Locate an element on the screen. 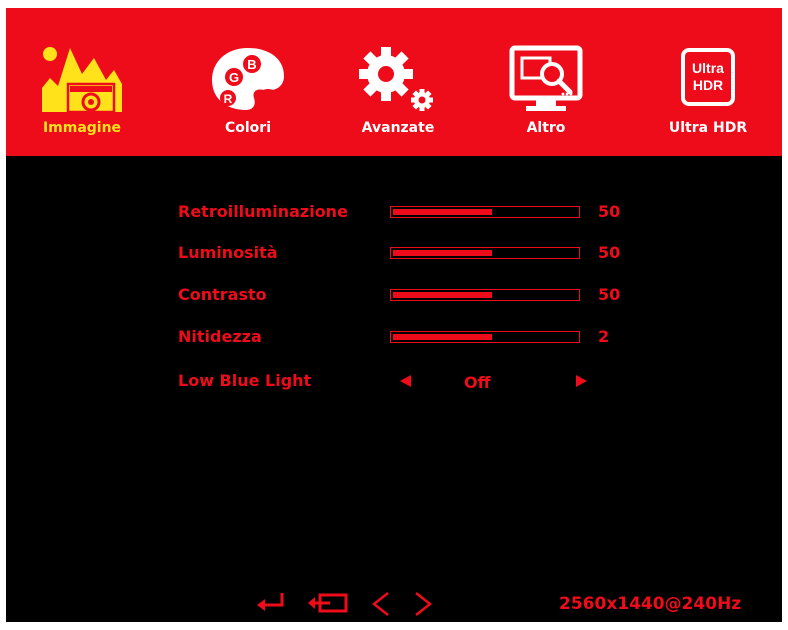 Image resolution: width=788 pixels, height=630 pixels. tab-label: Ultra HDR is located at coordinates (708, 128).